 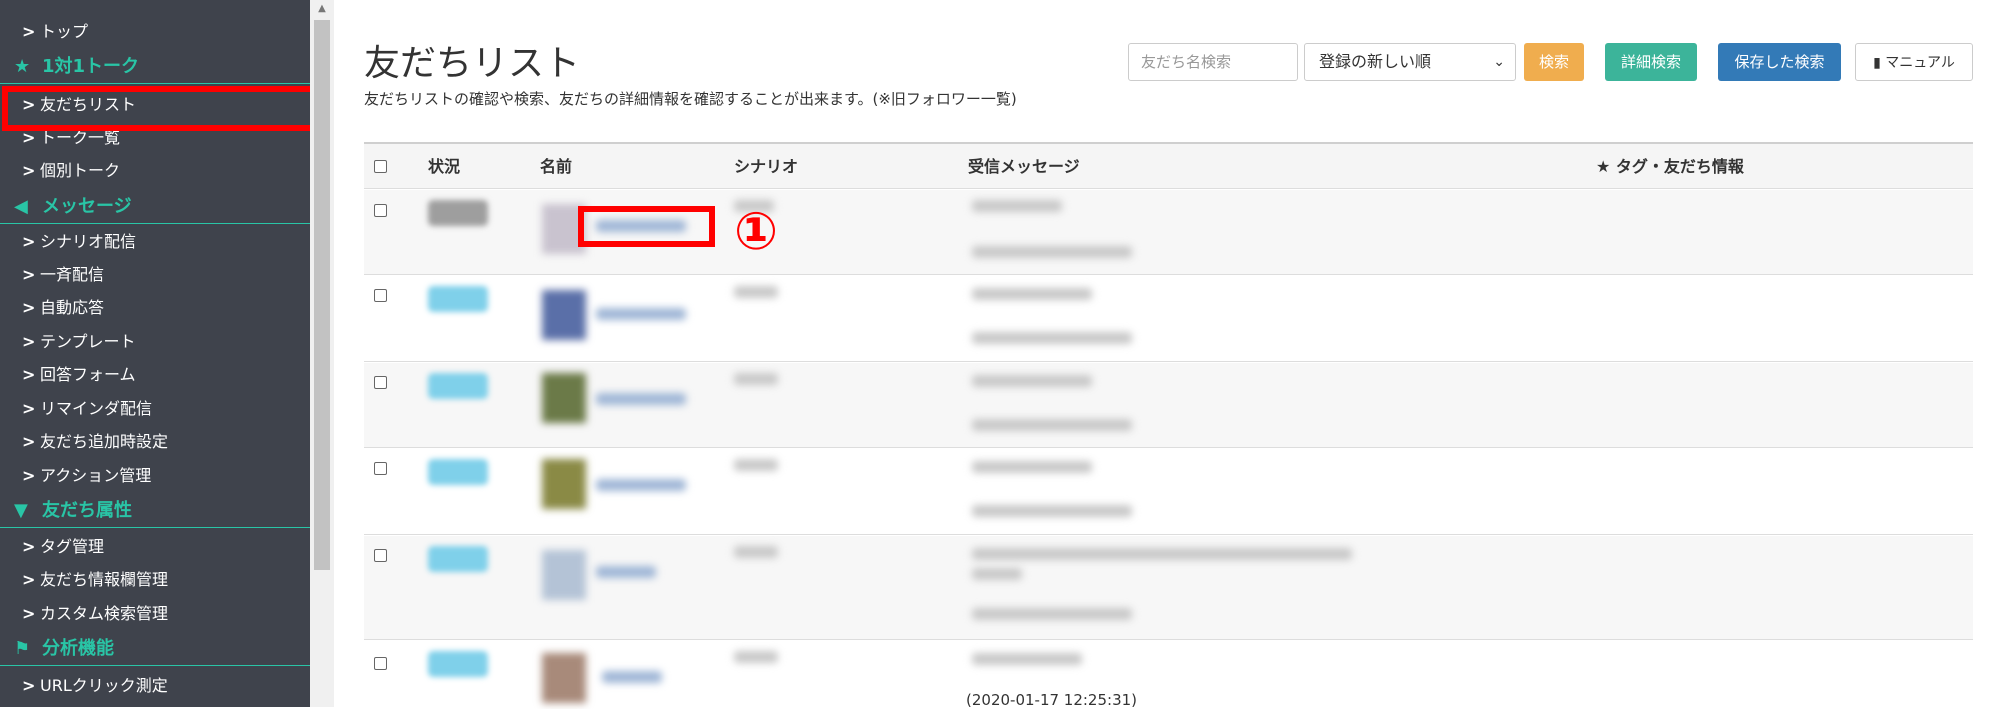 What do you see at coordinates (1670, 166) in the screenshot?
I see `column-tag-friend-info: ★ タグ・友だち情報` at bounding box center [1670, 166].